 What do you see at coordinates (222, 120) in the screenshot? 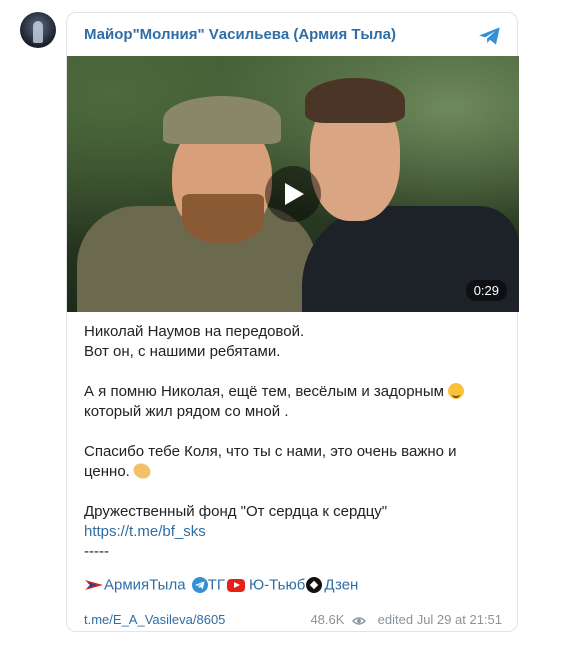
I see `video-person-left-cap` at bounding box center [222, 120].